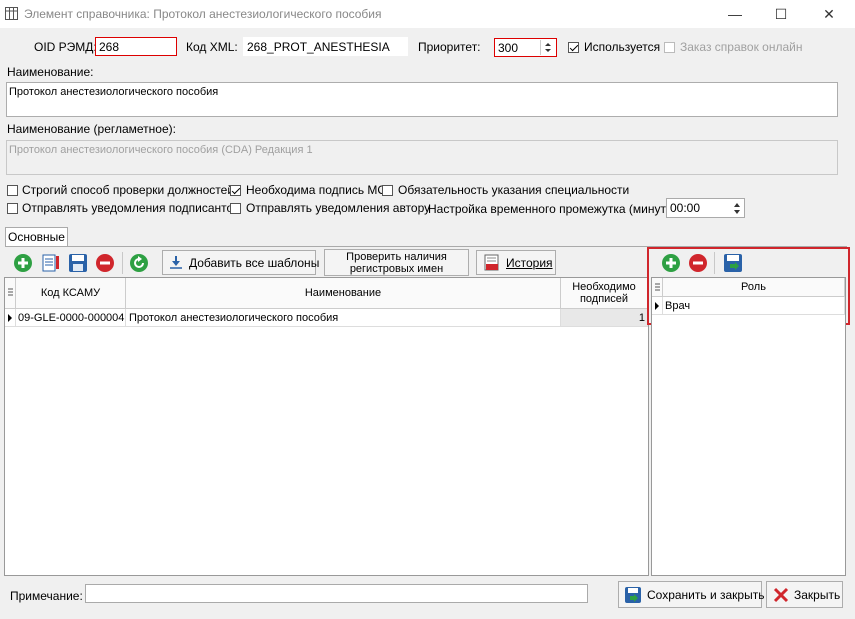 This screenshot has height=619, width=855. Describe the element at coordinates (343, 318) in the screenshot. I see `table-cell-name: Протокол анестезиологического пособия` at that location.